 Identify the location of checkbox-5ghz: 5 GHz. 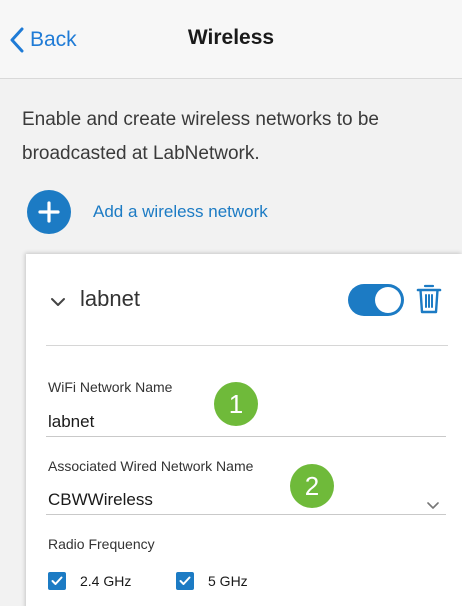
(212, 581).